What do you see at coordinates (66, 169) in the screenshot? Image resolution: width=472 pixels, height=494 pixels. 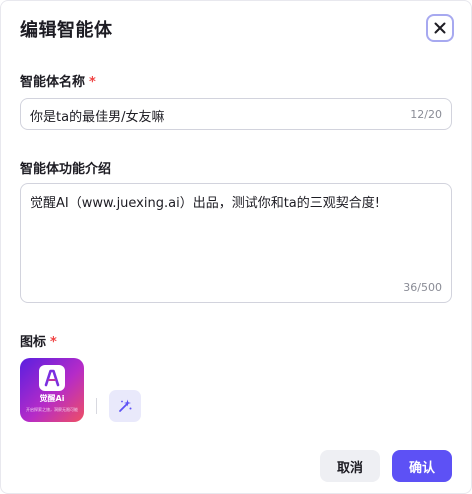 I see `description-field-label: 智能体功能介绍` at bounding box center [66, 169].